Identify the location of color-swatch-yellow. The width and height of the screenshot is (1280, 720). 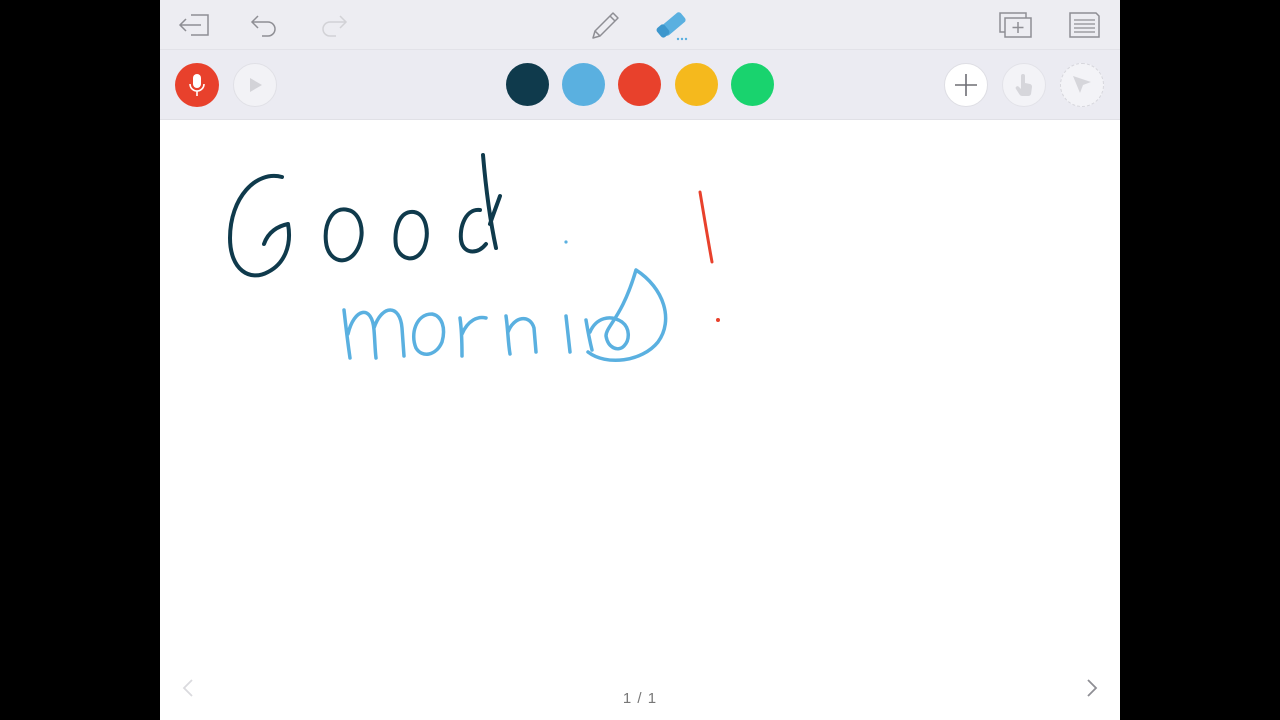
(696, 84).